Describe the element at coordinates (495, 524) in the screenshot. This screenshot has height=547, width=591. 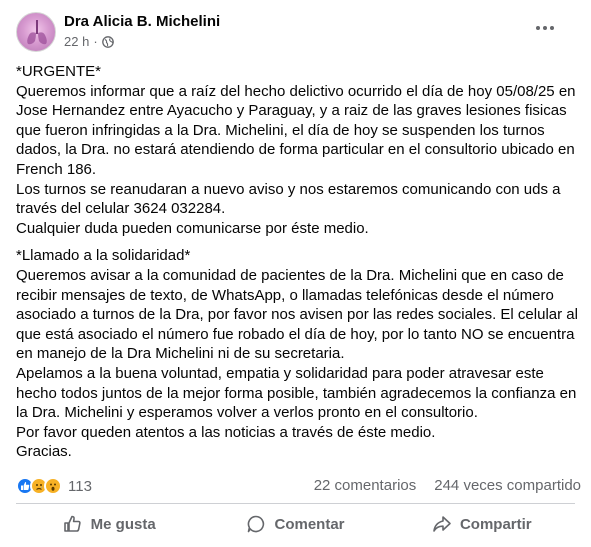
I see `share-label: Compartir` at that location.